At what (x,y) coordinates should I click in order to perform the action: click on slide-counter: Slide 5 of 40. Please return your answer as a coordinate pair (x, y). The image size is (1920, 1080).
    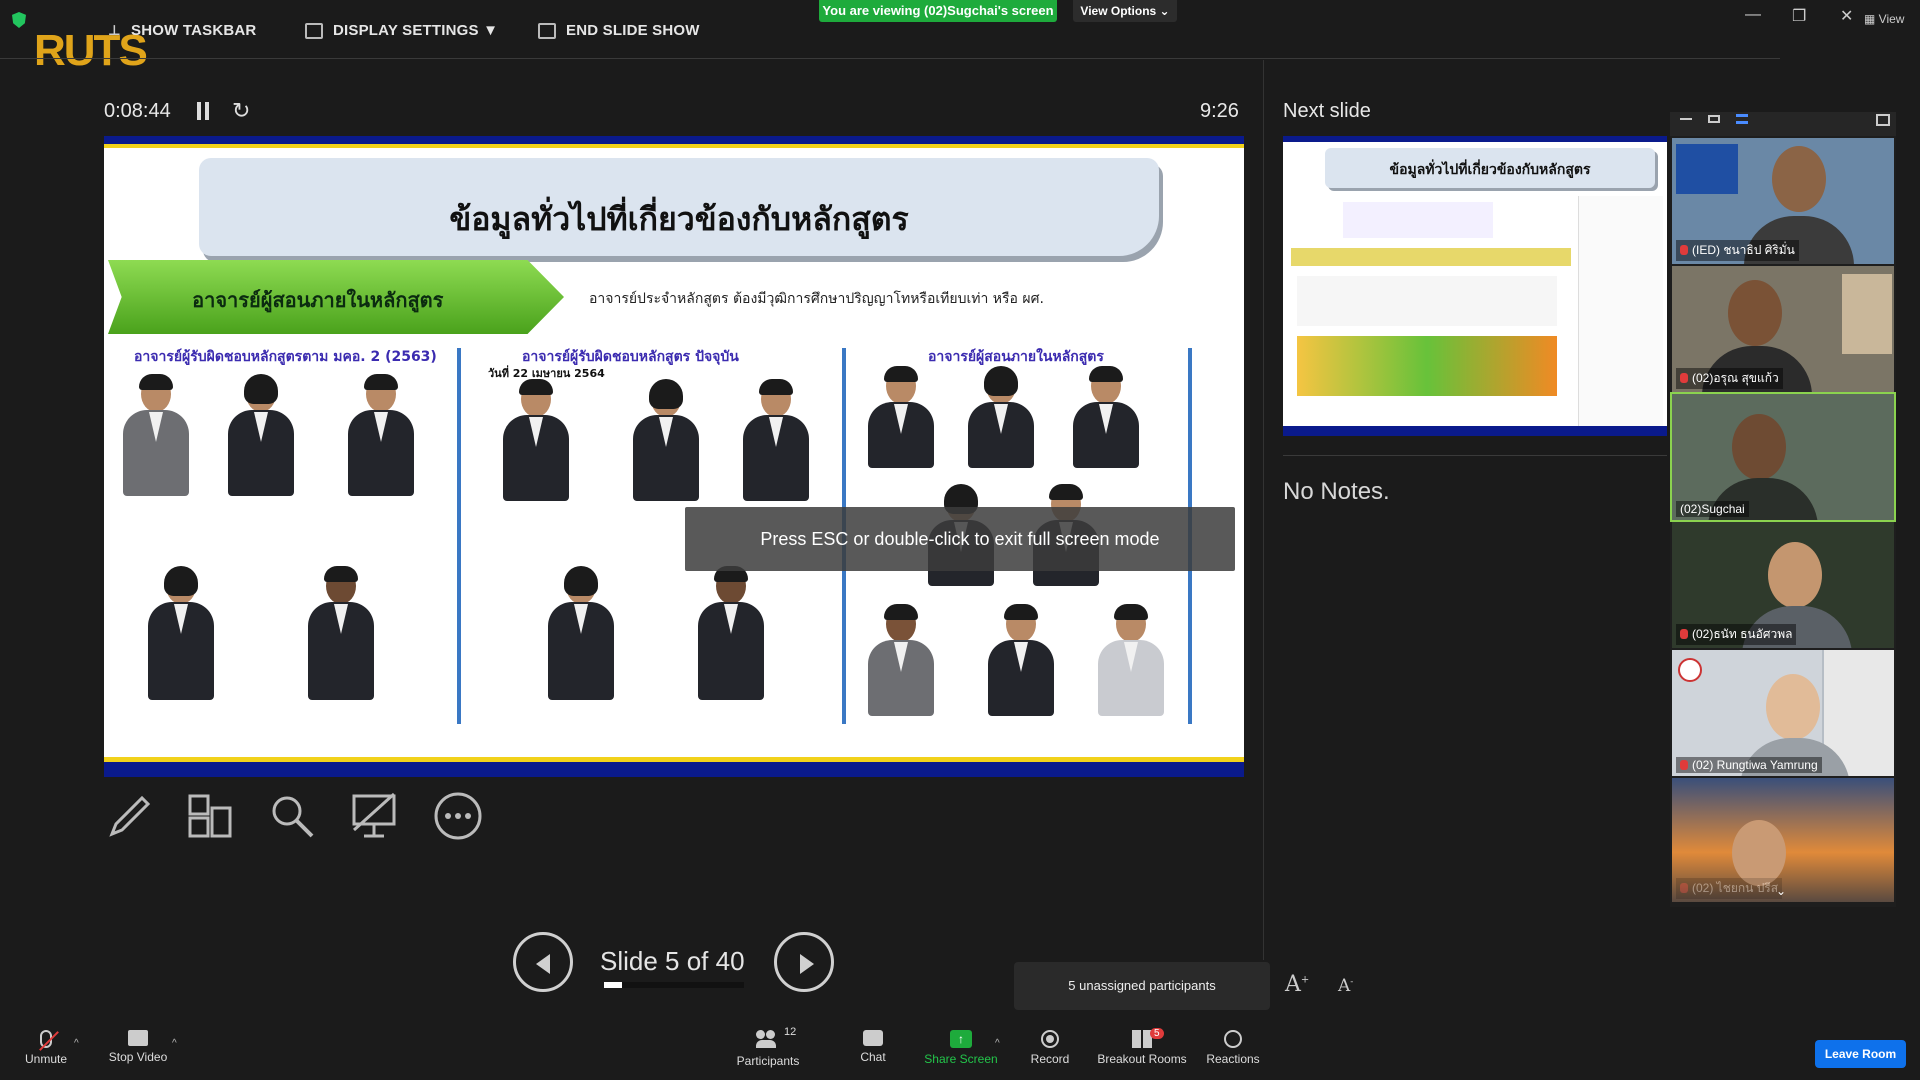
    Looking at the image, I should click on (672, 961).